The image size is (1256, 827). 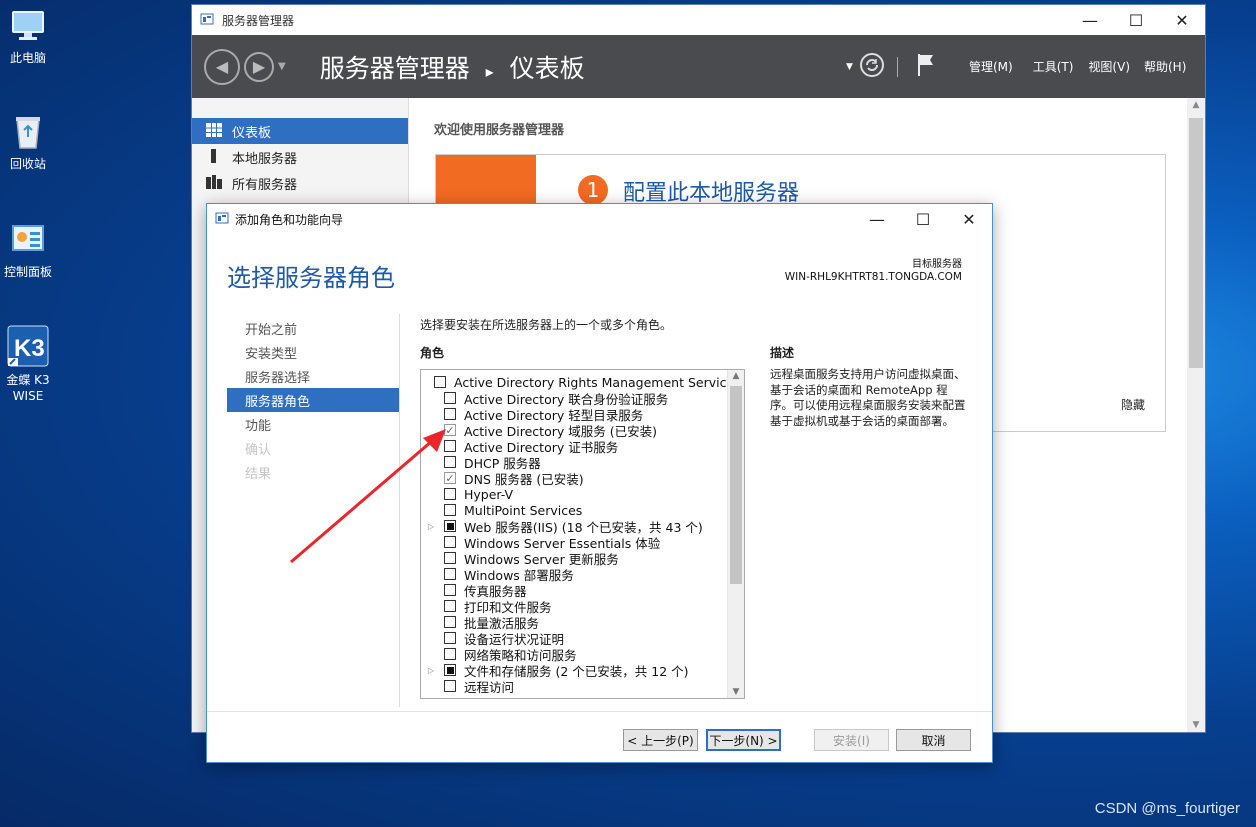 I want to click on desktop-icon-this-pc: 此电脑, so click(x=28, y=36).